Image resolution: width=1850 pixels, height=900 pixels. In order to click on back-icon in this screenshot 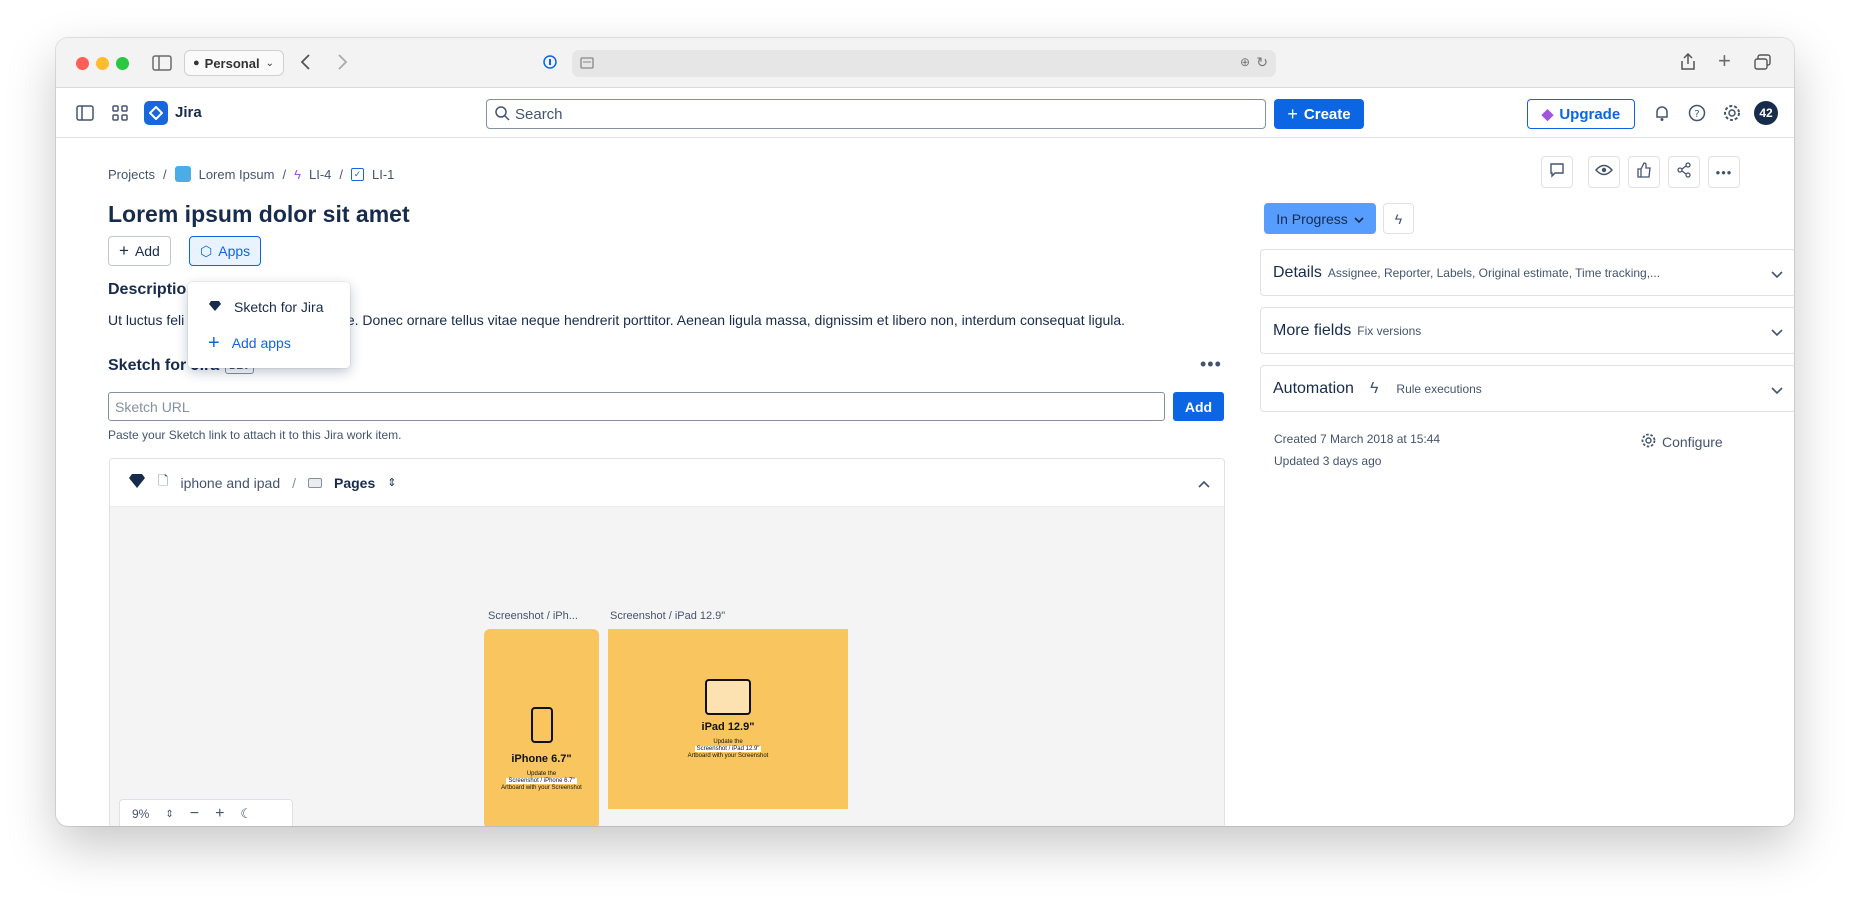, I will do `click(306, 64)`.